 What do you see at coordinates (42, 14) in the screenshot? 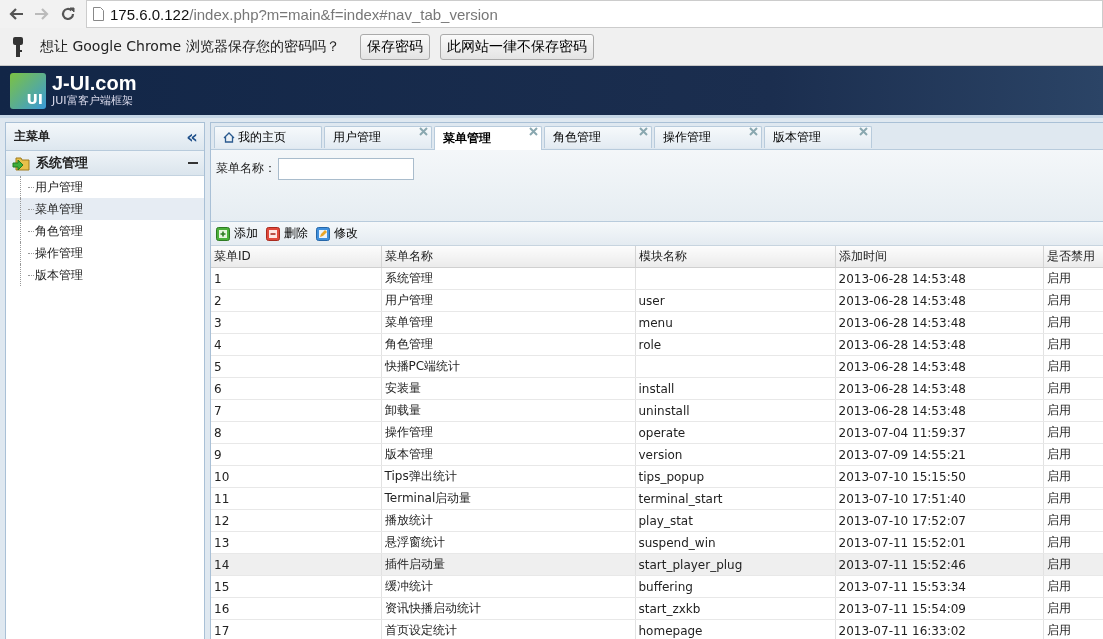
I see `forward-icon` at bounding box center [42, 14].